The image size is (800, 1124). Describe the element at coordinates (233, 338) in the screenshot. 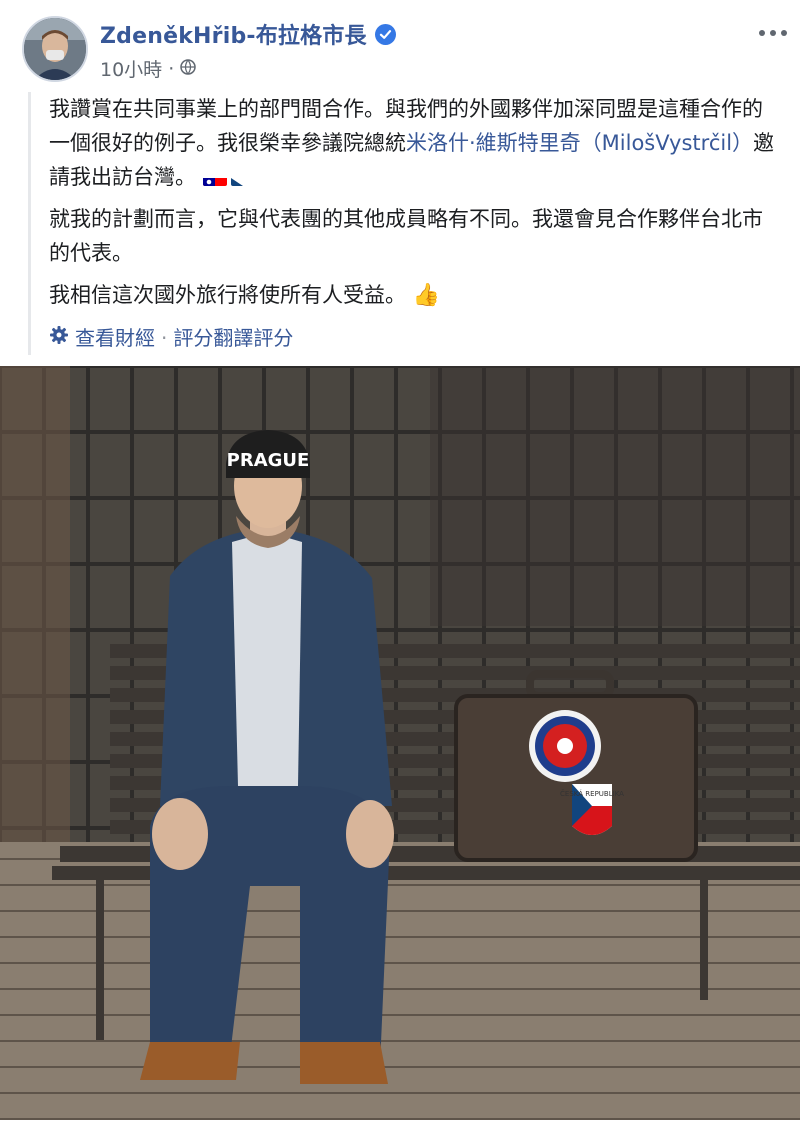

I see `rate-translation-link: 評分翻譯評分` at that location.